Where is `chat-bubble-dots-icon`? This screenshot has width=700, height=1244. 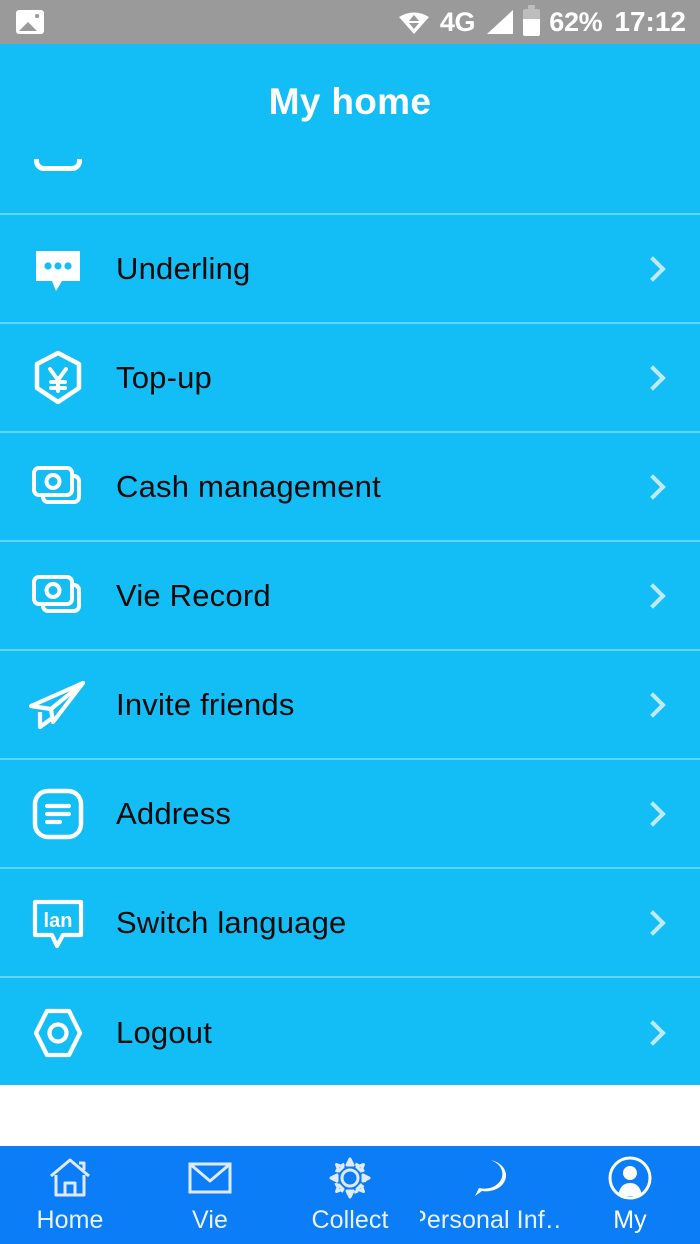 chat-bubble-dots-icon is located at coordinates (58, 269).